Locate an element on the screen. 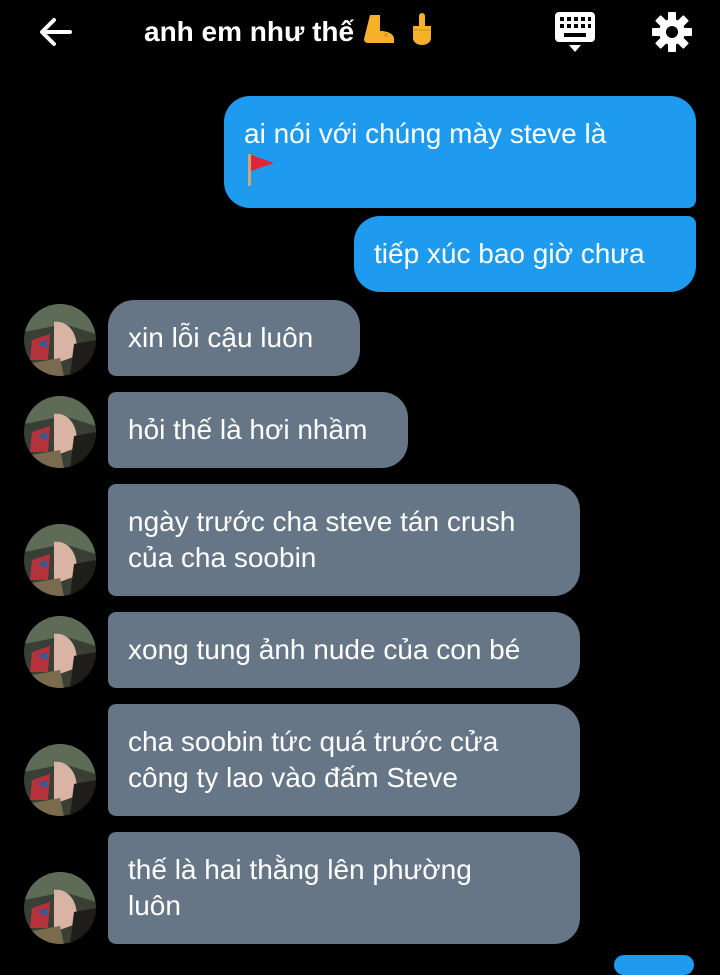  message-bubble-incoming: xong tung ảnh nude của con bé is located at coordinates (344, 650).